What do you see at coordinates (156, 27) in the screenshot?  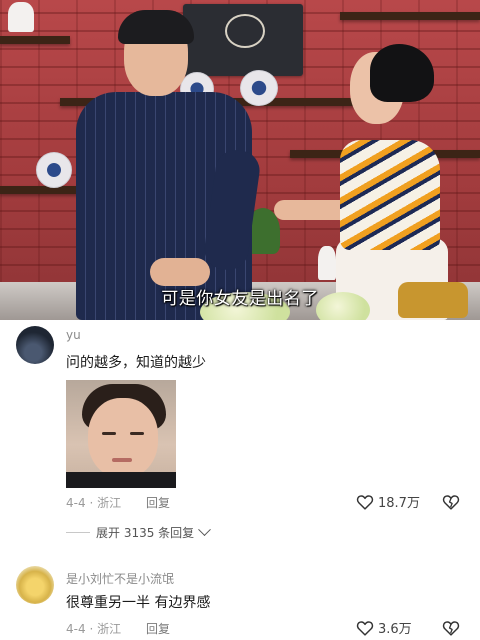 I see `host-male-hair` at bounding box center [156, 27].